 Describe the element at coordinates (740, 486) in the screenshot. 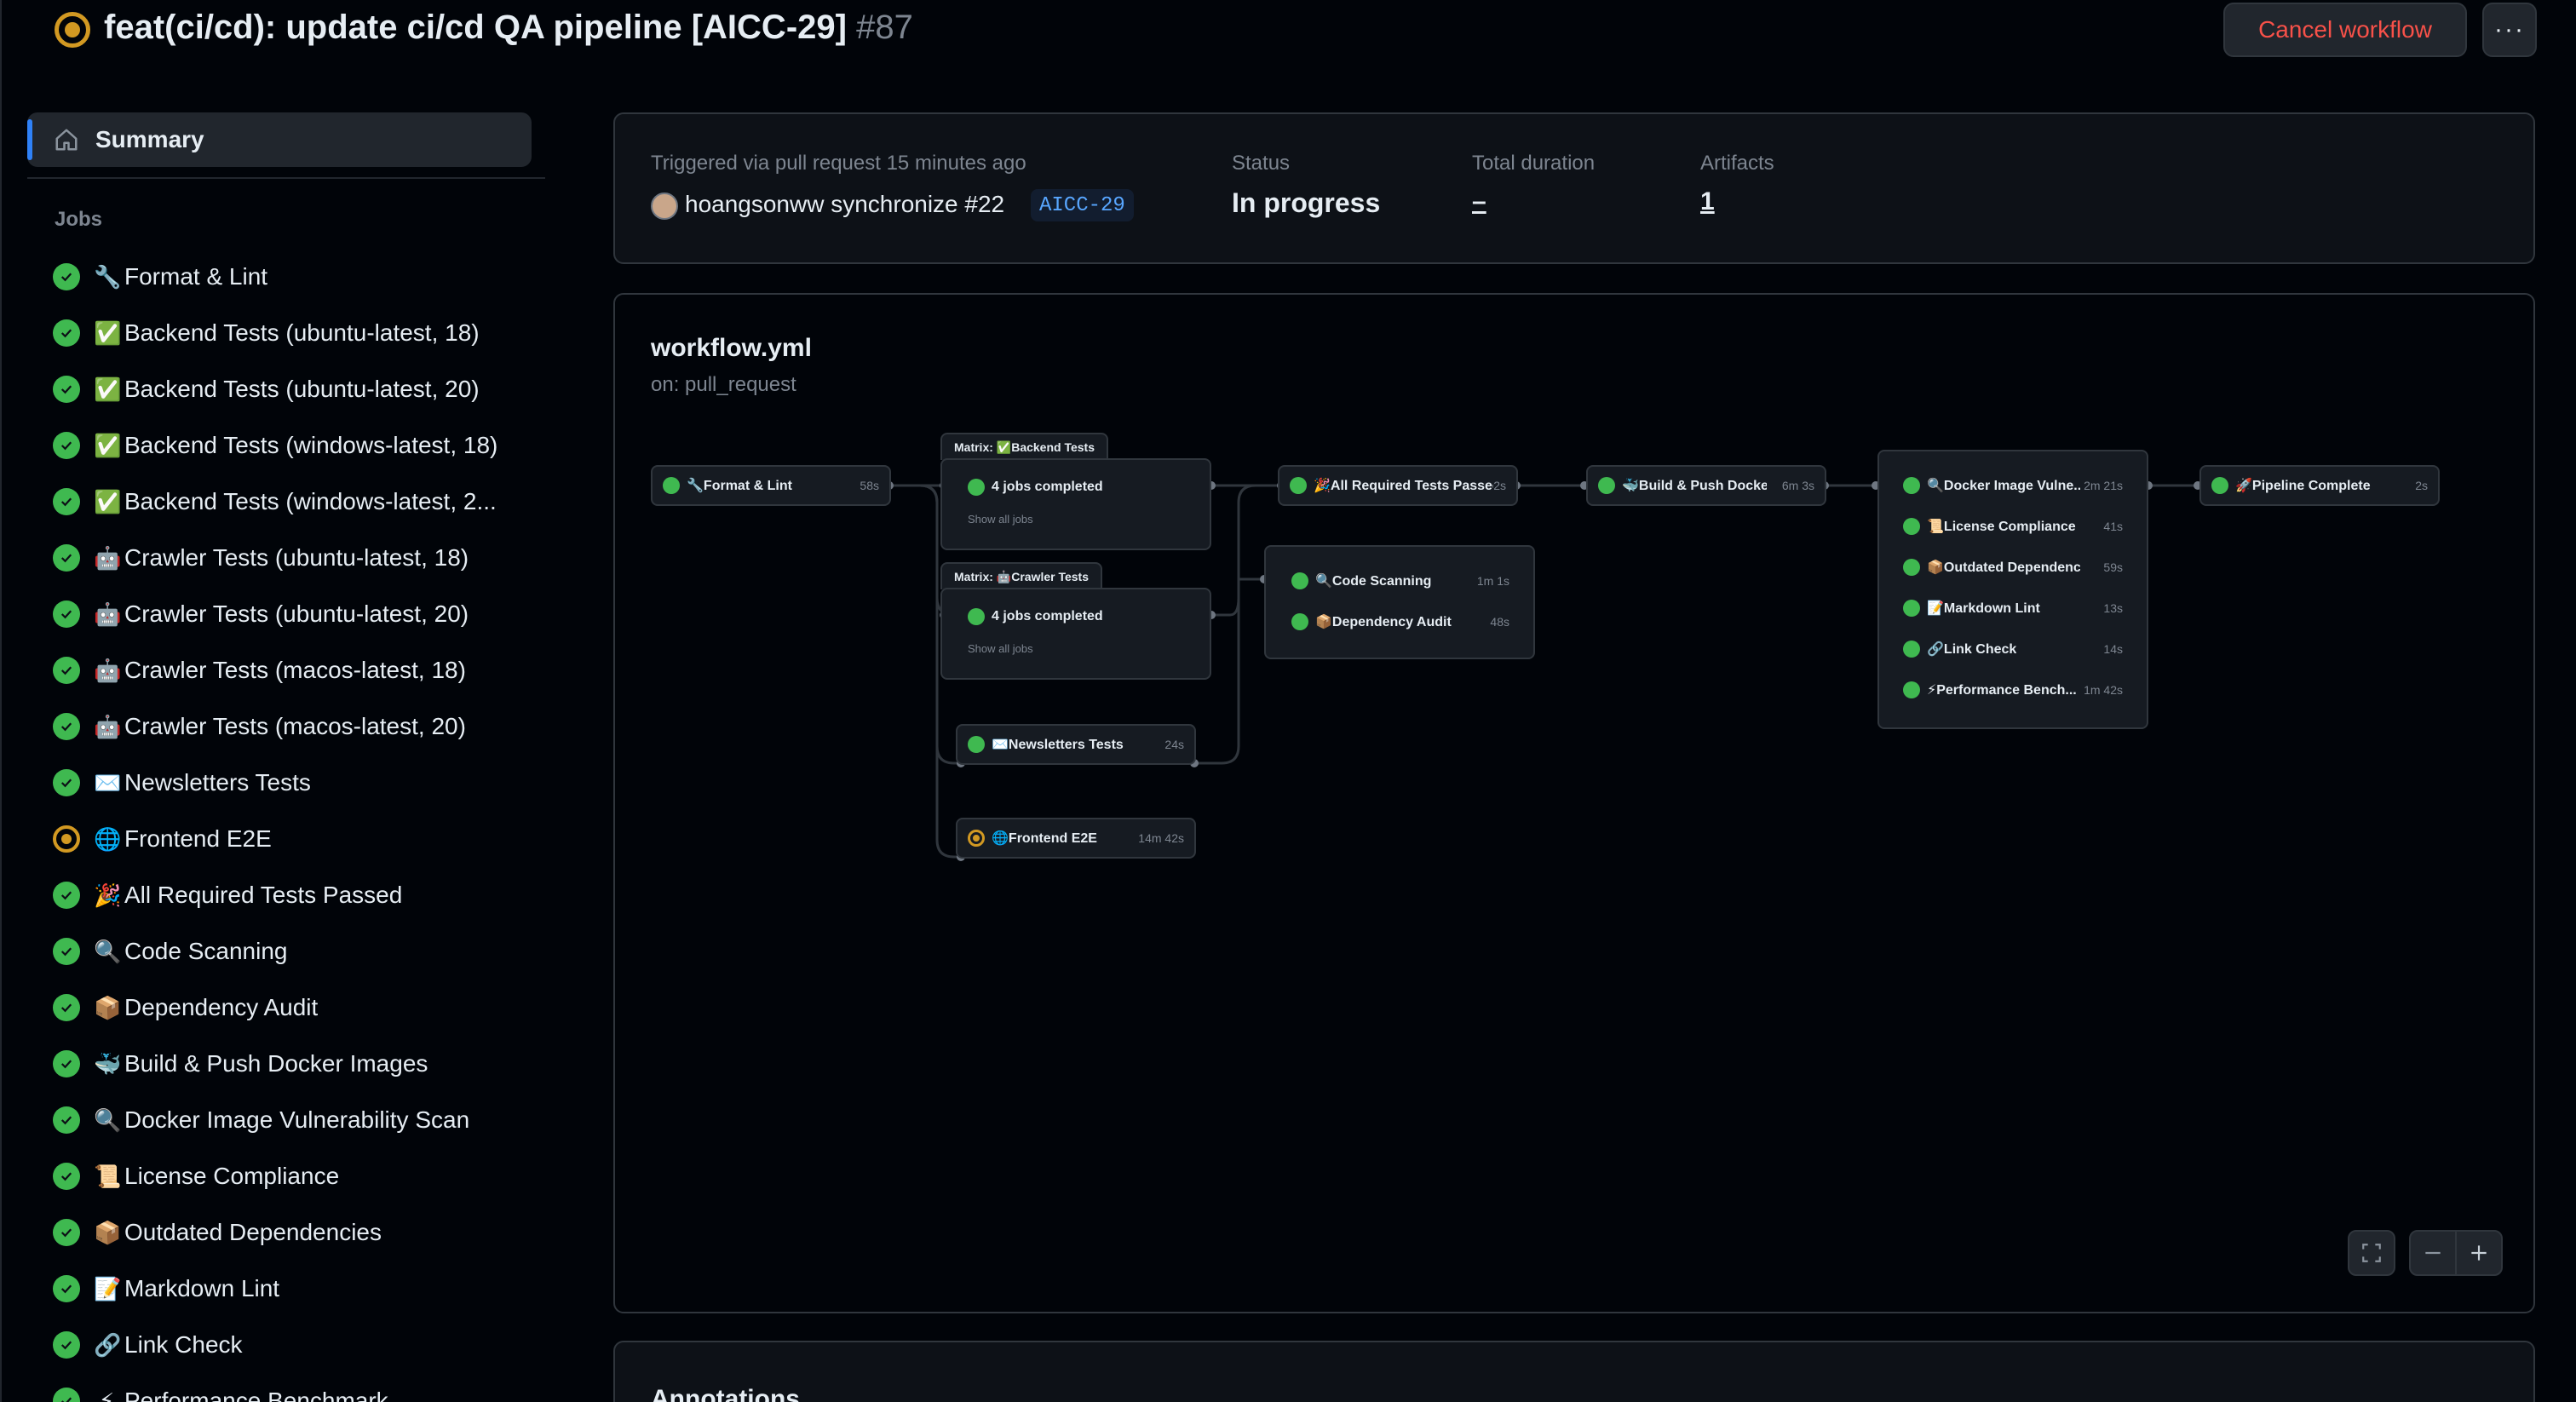

I see `node-label: 🔧Format & Lint` at that location.